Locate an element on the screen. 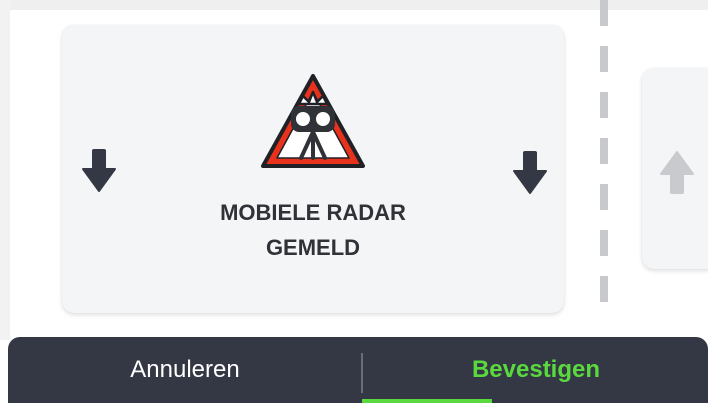 This screenshot has width=708, height=403. next-alert-card is located at coordinates (675, 168).